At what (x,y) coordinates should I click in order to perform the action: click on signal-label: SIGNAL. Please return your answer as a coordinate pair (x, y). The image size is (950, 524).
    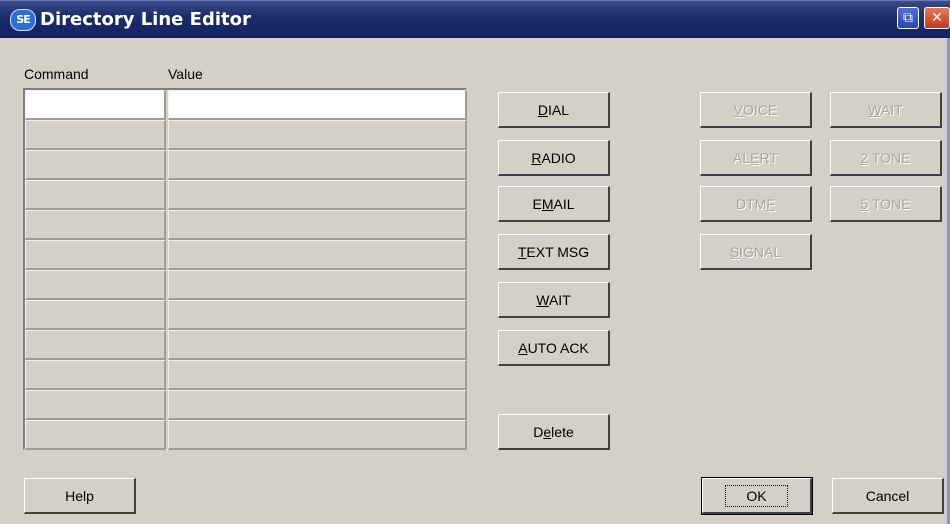
    Looking at the image, I should click on (755, 251).